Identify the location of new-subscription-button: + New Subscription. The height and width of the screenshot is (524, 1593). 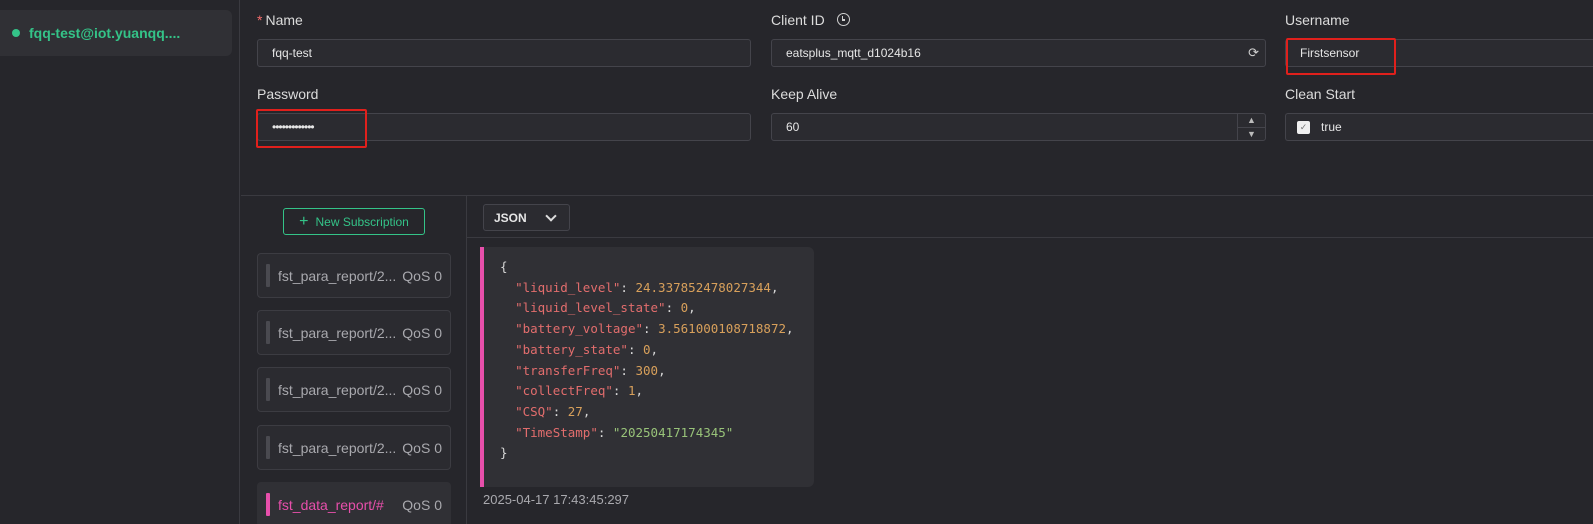
(354, 221).